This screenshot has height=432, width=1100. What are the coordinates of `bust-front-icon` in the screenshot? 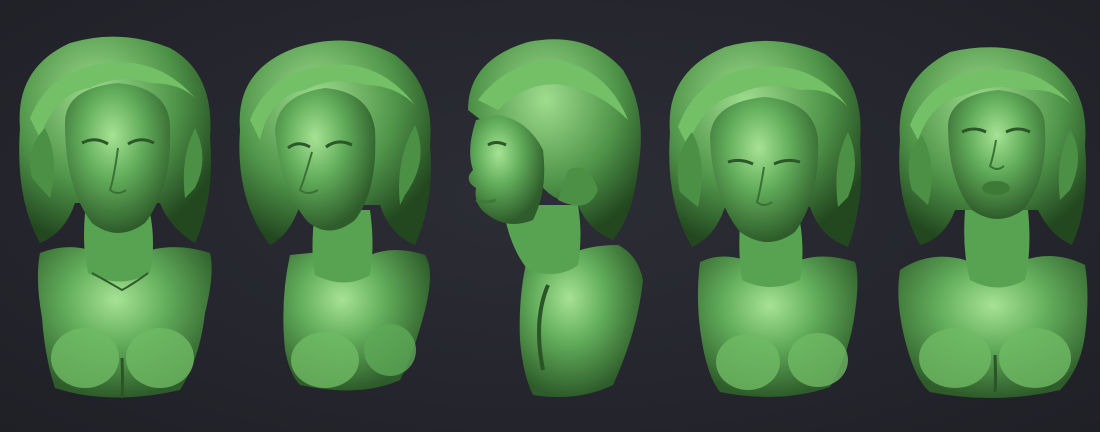 It's located at (115, 217).